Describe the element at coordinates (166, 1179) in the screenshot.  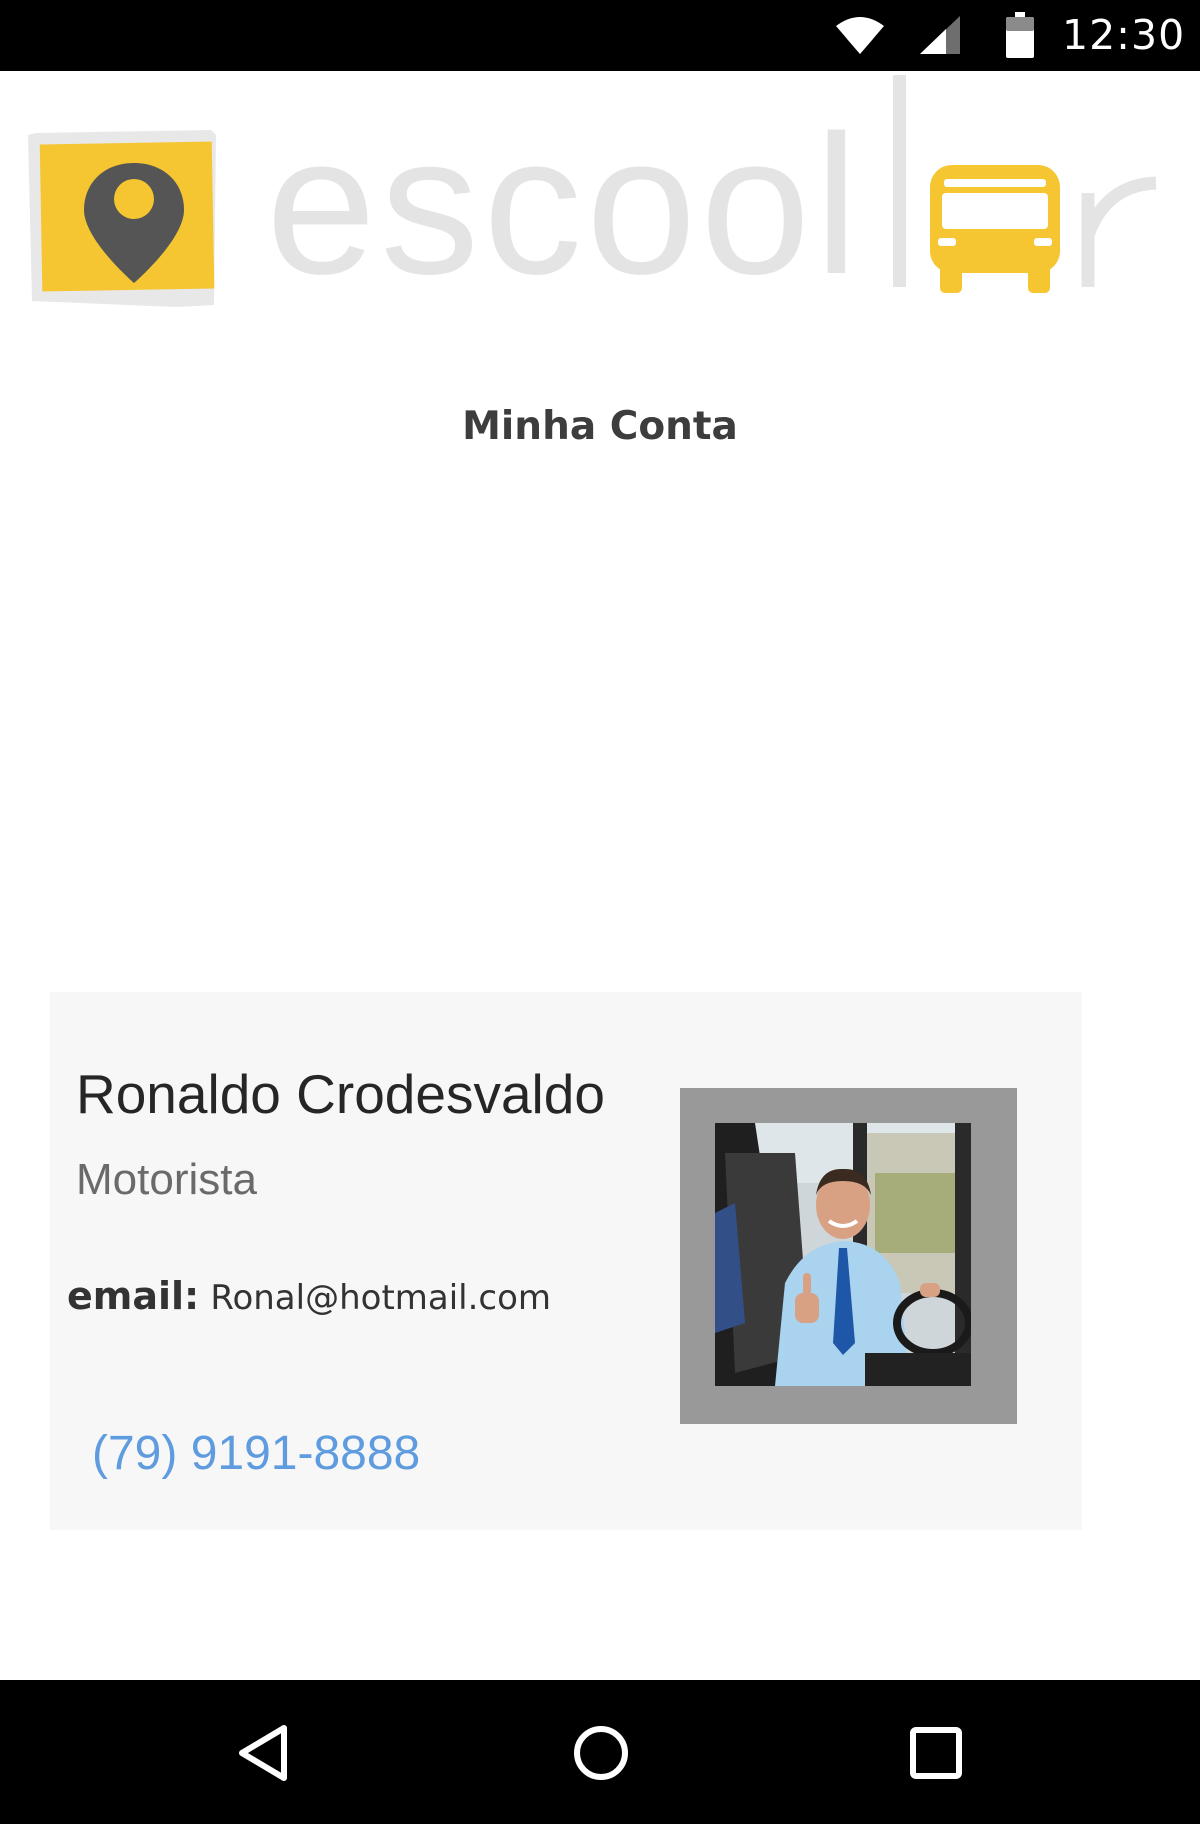
I see `profile-role: Motorista` at that location.